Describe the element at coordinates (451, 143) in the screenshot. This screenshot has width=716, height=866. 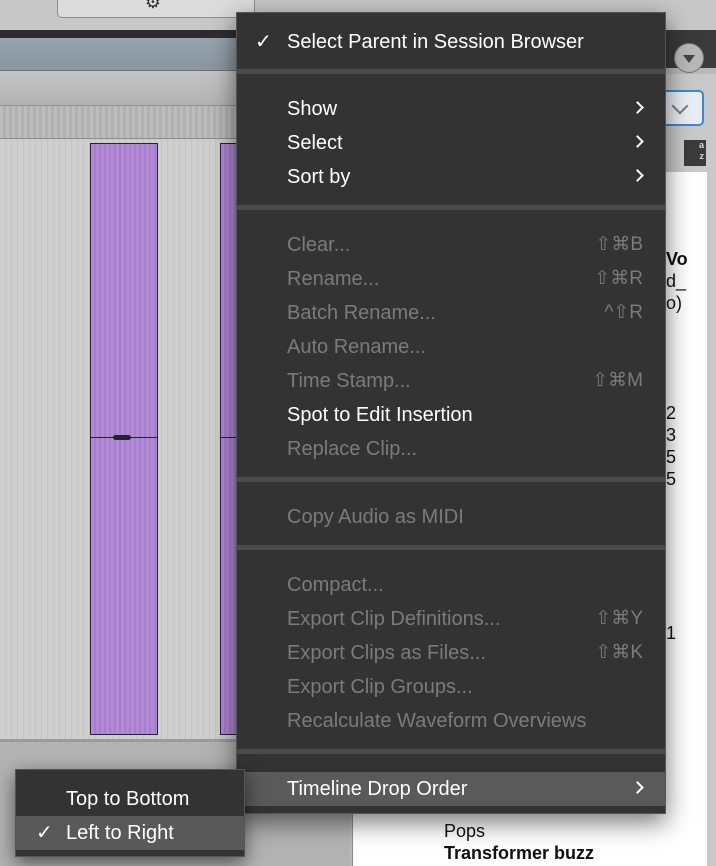
I see `menu-item-select: Select` at that location.